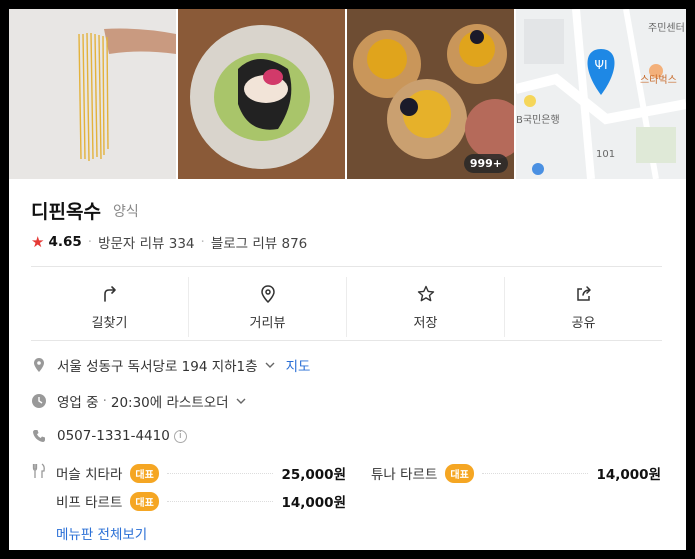 This screenshot has width=695, height=559. What do you see at coordinates (170, 401) in the screenshot?
I see `last-order-text: 20:30에 라스트오더` at bounding box center [170, 401].